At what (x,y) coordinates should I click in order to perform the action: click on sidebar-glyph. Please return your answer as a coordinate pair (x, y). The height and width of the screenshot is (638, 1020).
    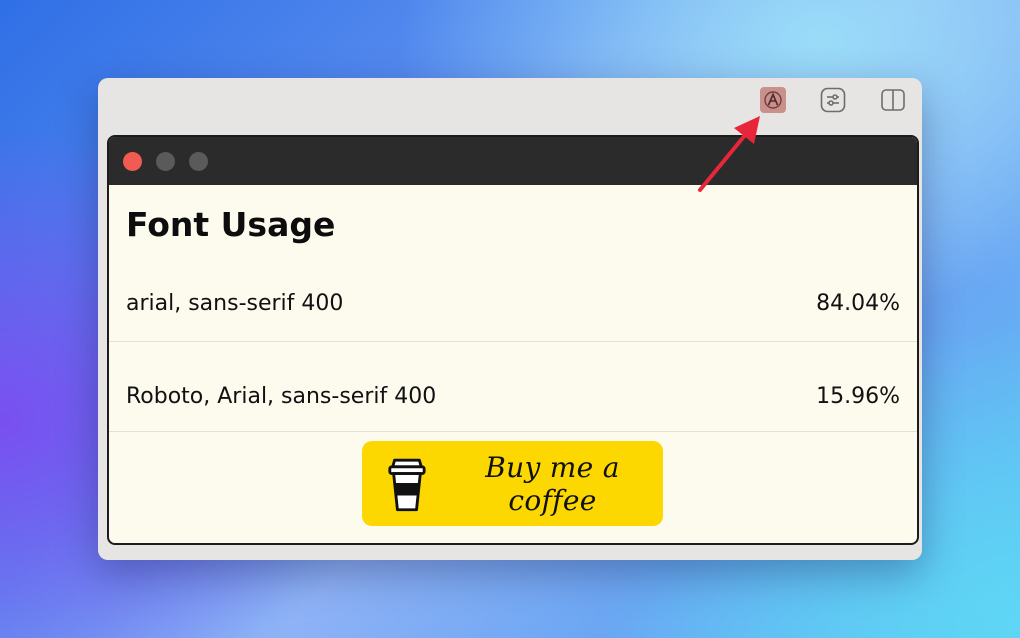
    Looking at the image, I should click on (893, 100).